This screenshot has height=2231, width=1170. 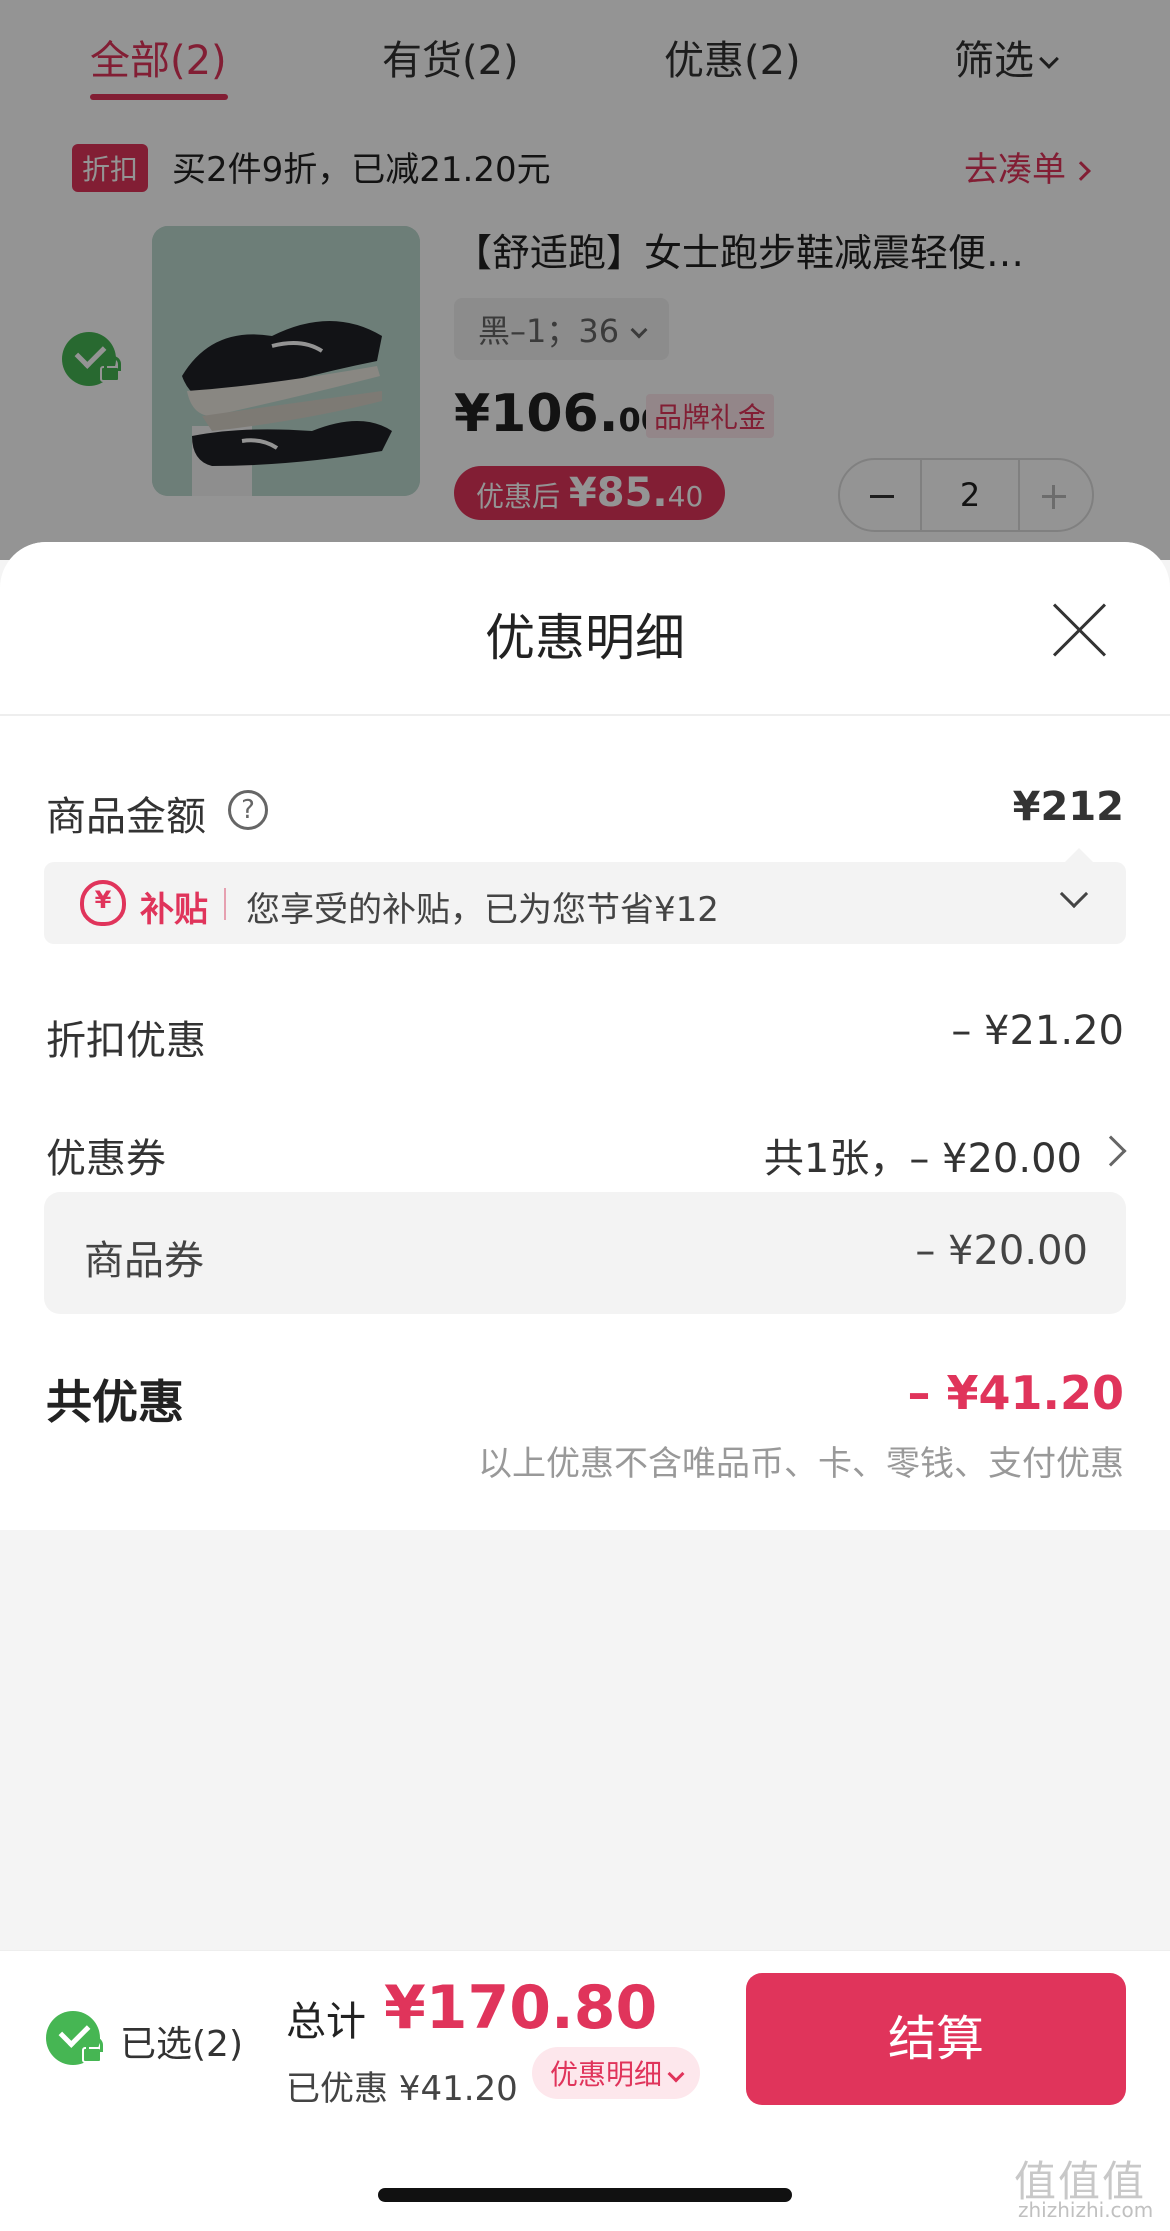 What do you see at coordinates (1037, 1031) in the screenshot?
I see `discount-value: – ¥21.20` at bounding box center [1037, 1031].